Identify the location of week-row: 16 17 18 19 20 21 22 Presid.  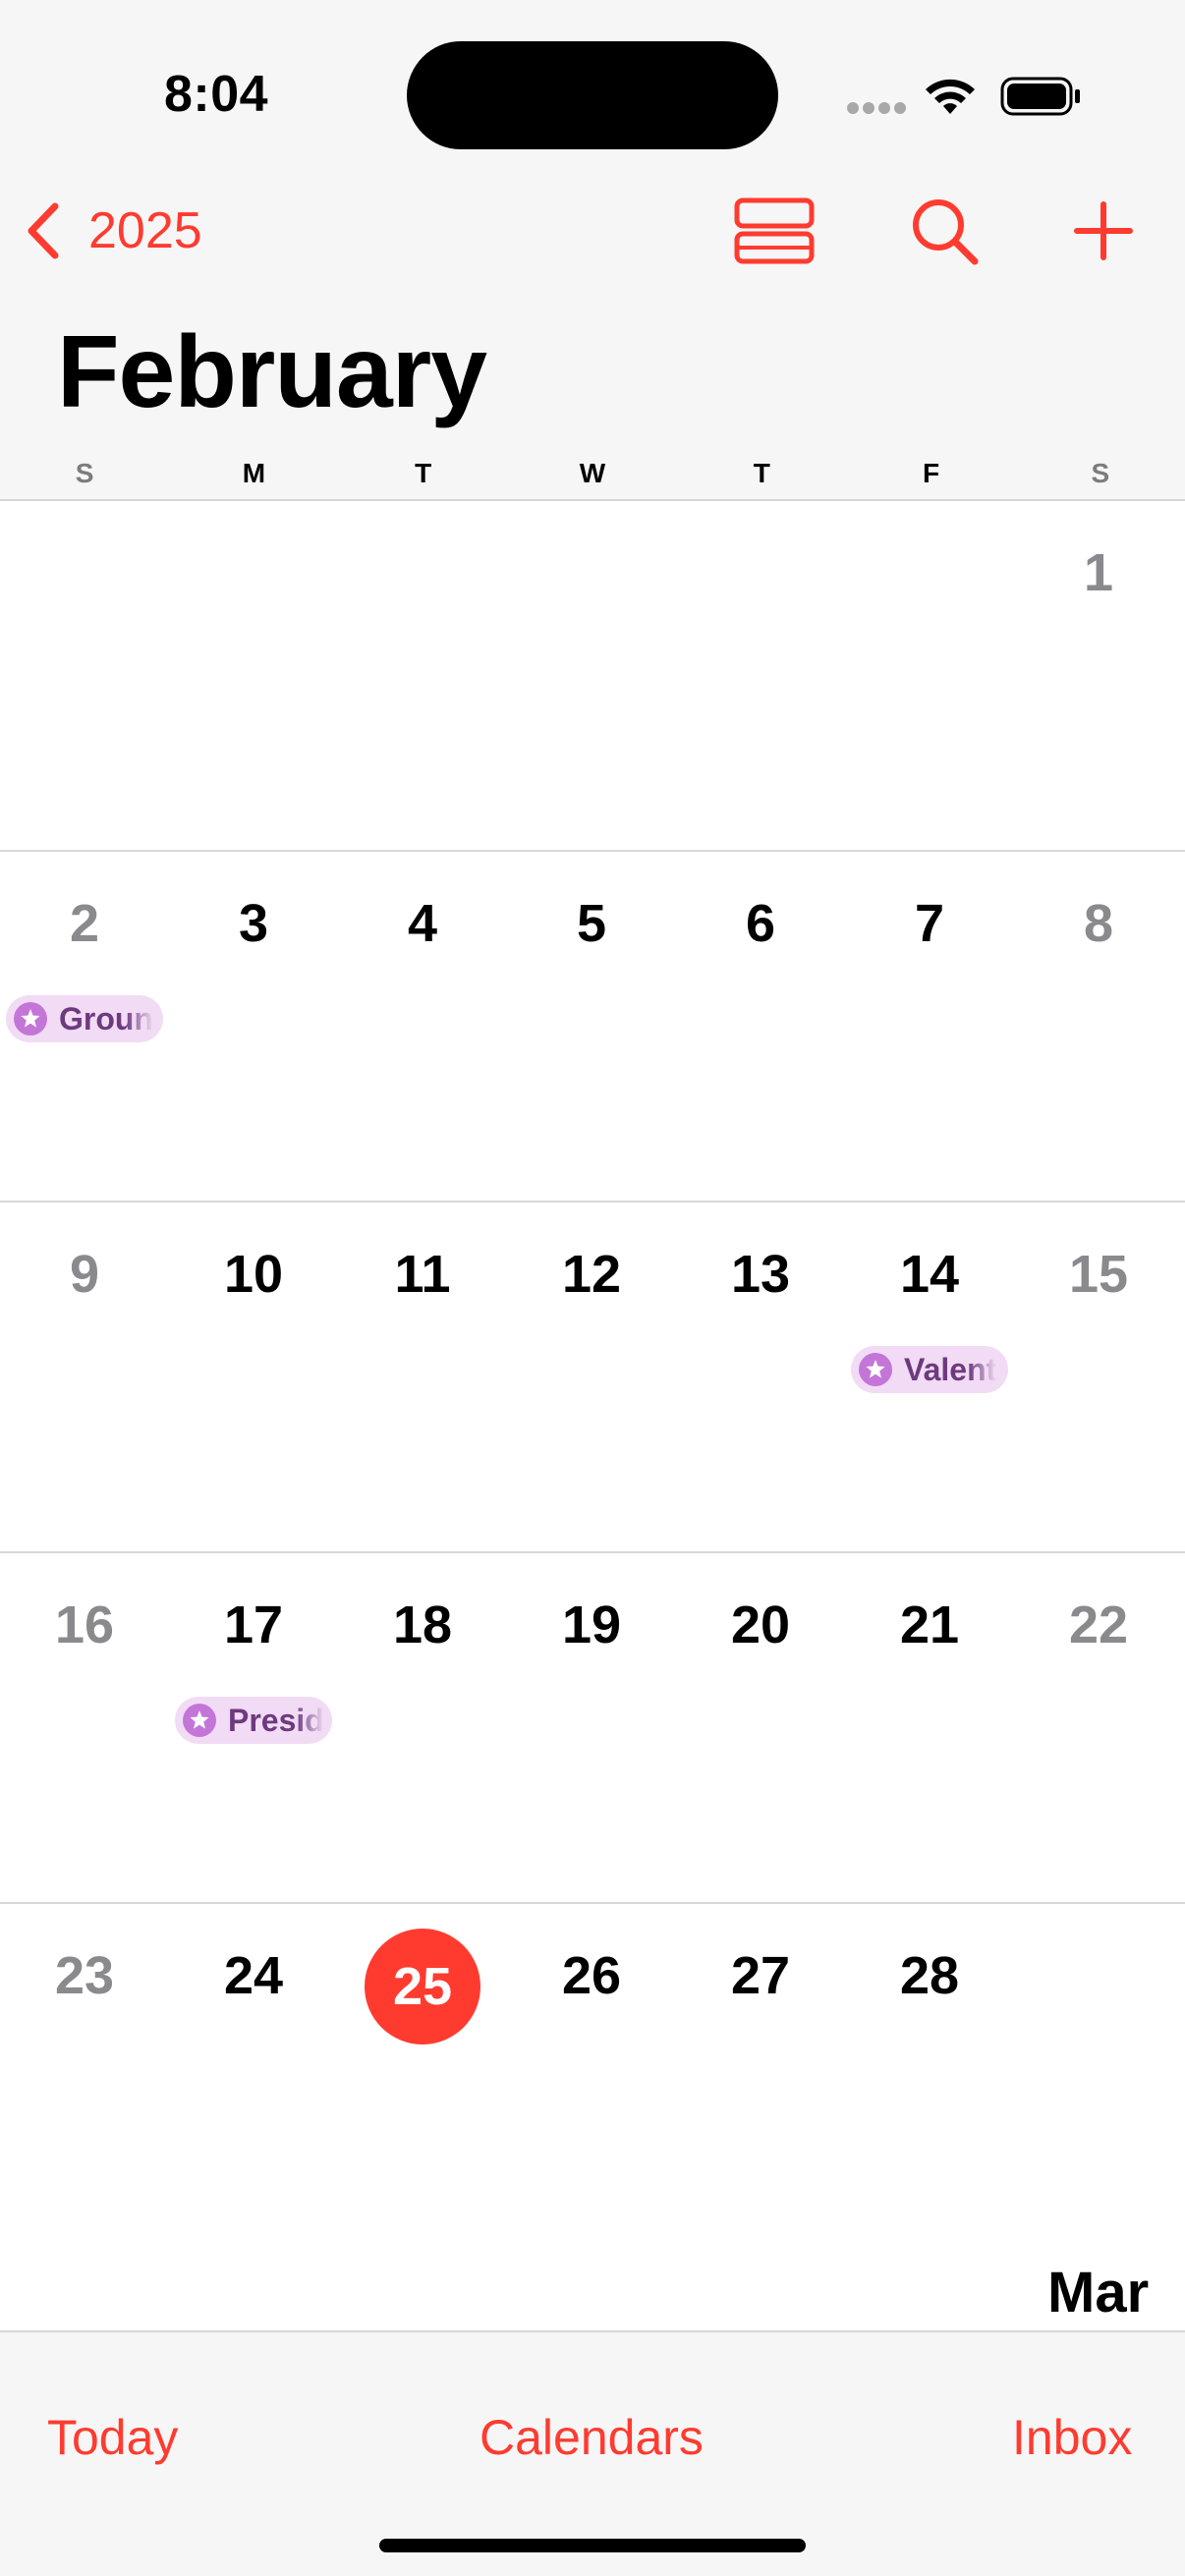
(592, 1728).